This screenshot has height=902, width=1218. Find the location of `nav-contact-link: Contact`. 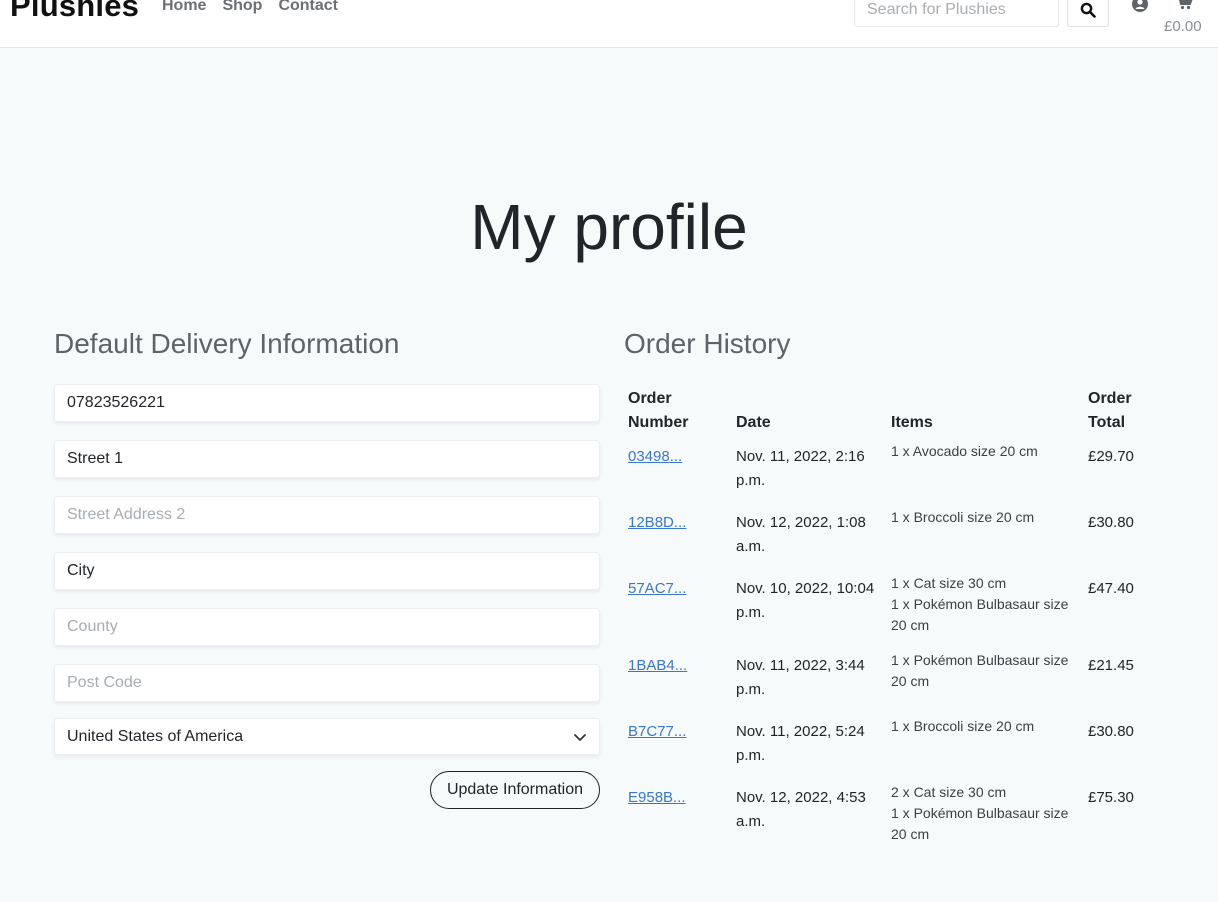

nav-contact-link: Contact is located at coordinates (308, 7).